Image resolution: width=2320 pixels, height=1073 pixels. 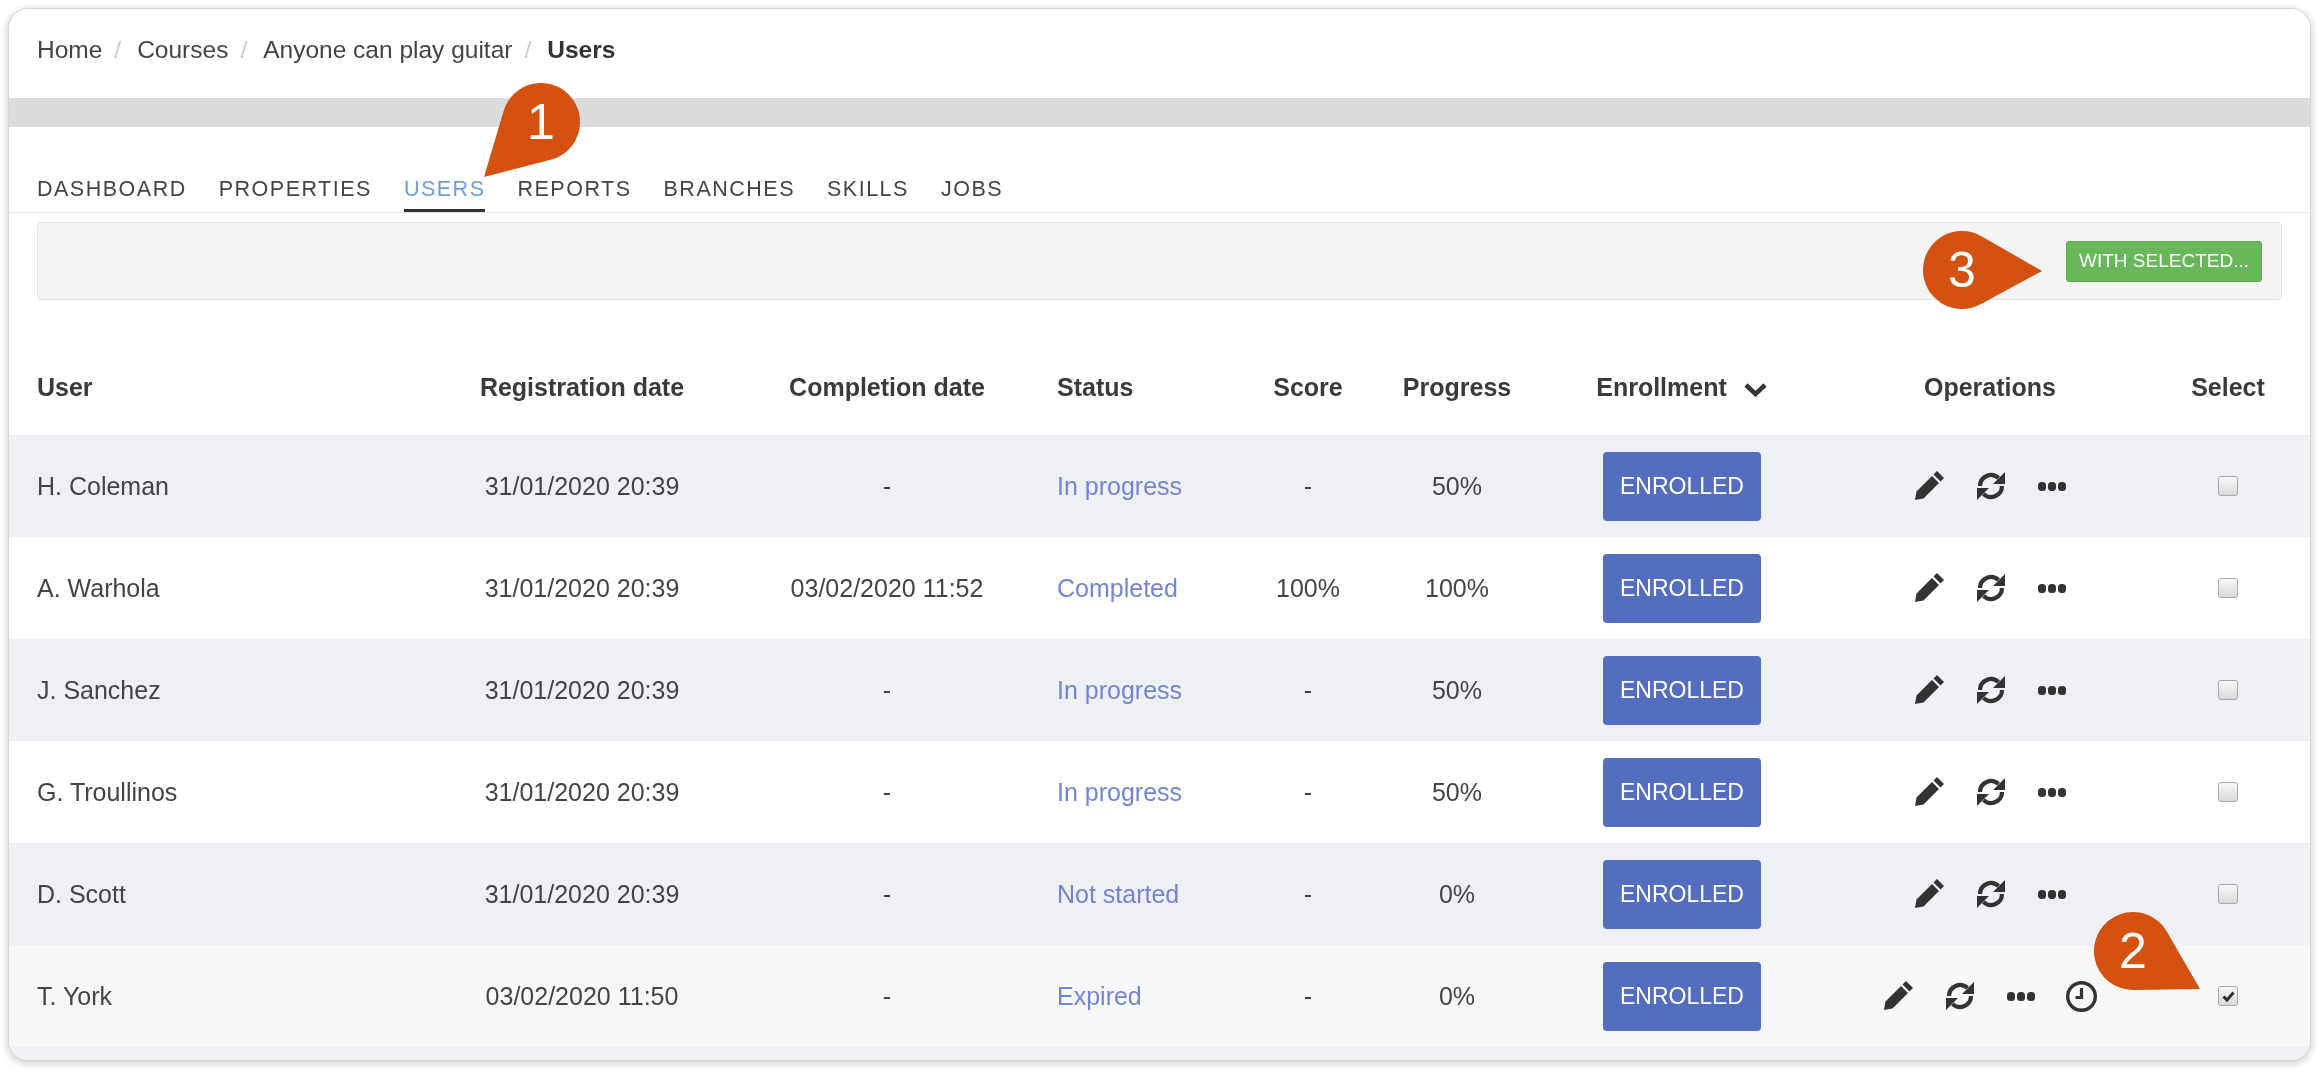 I want to click on breadcrumb-link: Courses, so click(x=183, y=50).